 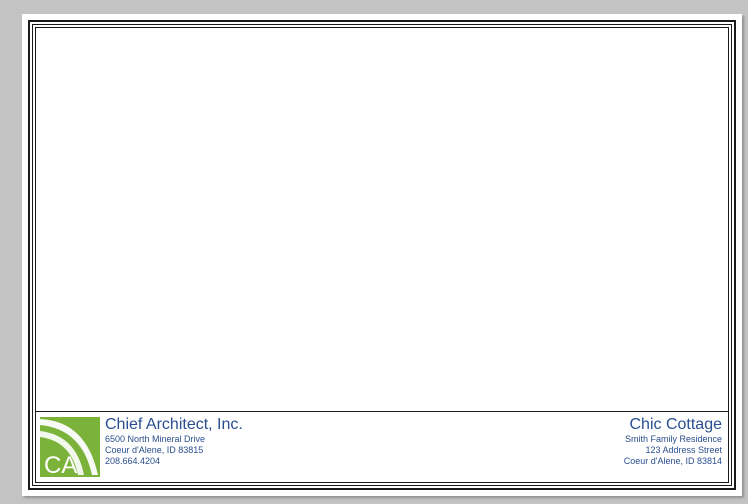 What do you see at coordinates (673, 439) in the screenshot?
I see `project-client: Smith Family Residence` at bounding box center [673, 439].